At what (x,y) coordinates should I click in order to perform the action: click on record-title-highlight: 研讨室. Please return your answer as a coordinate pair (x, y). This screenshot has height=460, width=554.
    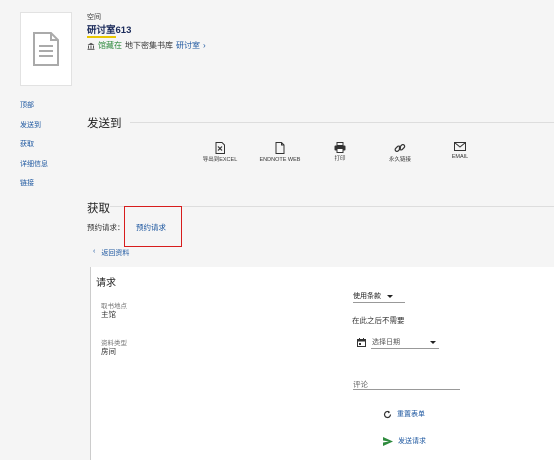
    Looking at the image, I should click on (101, 31).